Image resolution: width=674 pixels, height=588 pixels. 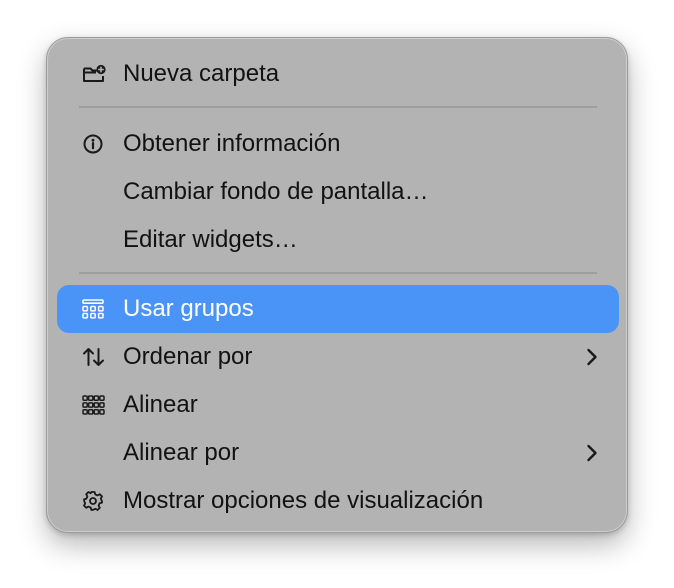 What do you see at coordinates (232, 143) in the screenshot?
I see `menu-item-label: Obtener información` at bounding box center [232, 143].